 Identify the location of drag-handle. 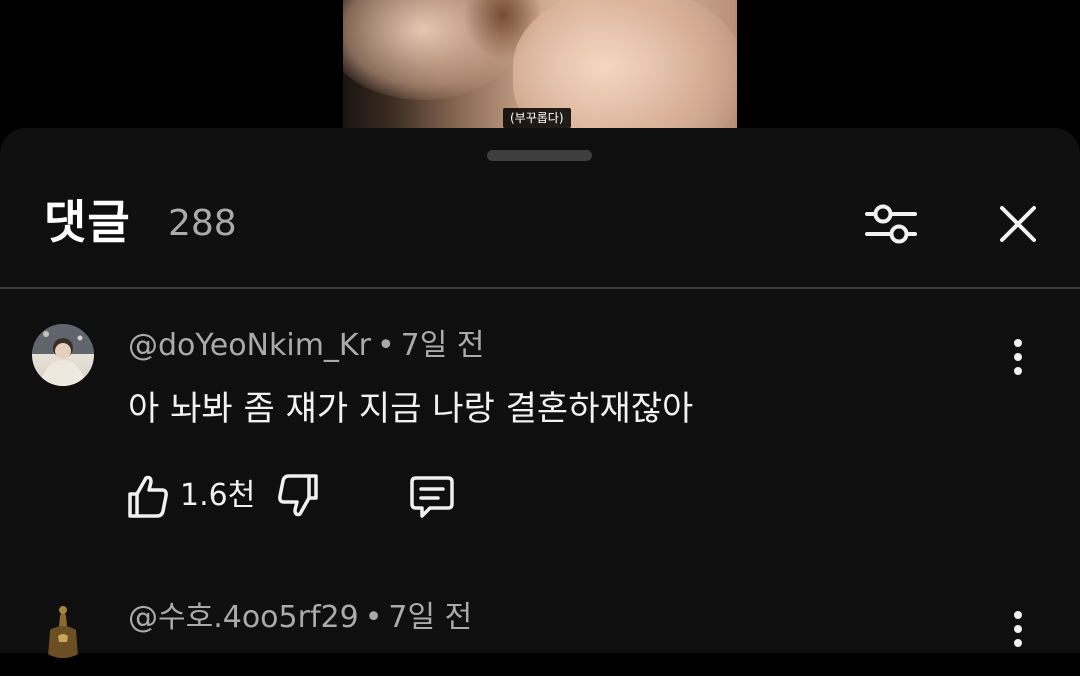
(539, 155).